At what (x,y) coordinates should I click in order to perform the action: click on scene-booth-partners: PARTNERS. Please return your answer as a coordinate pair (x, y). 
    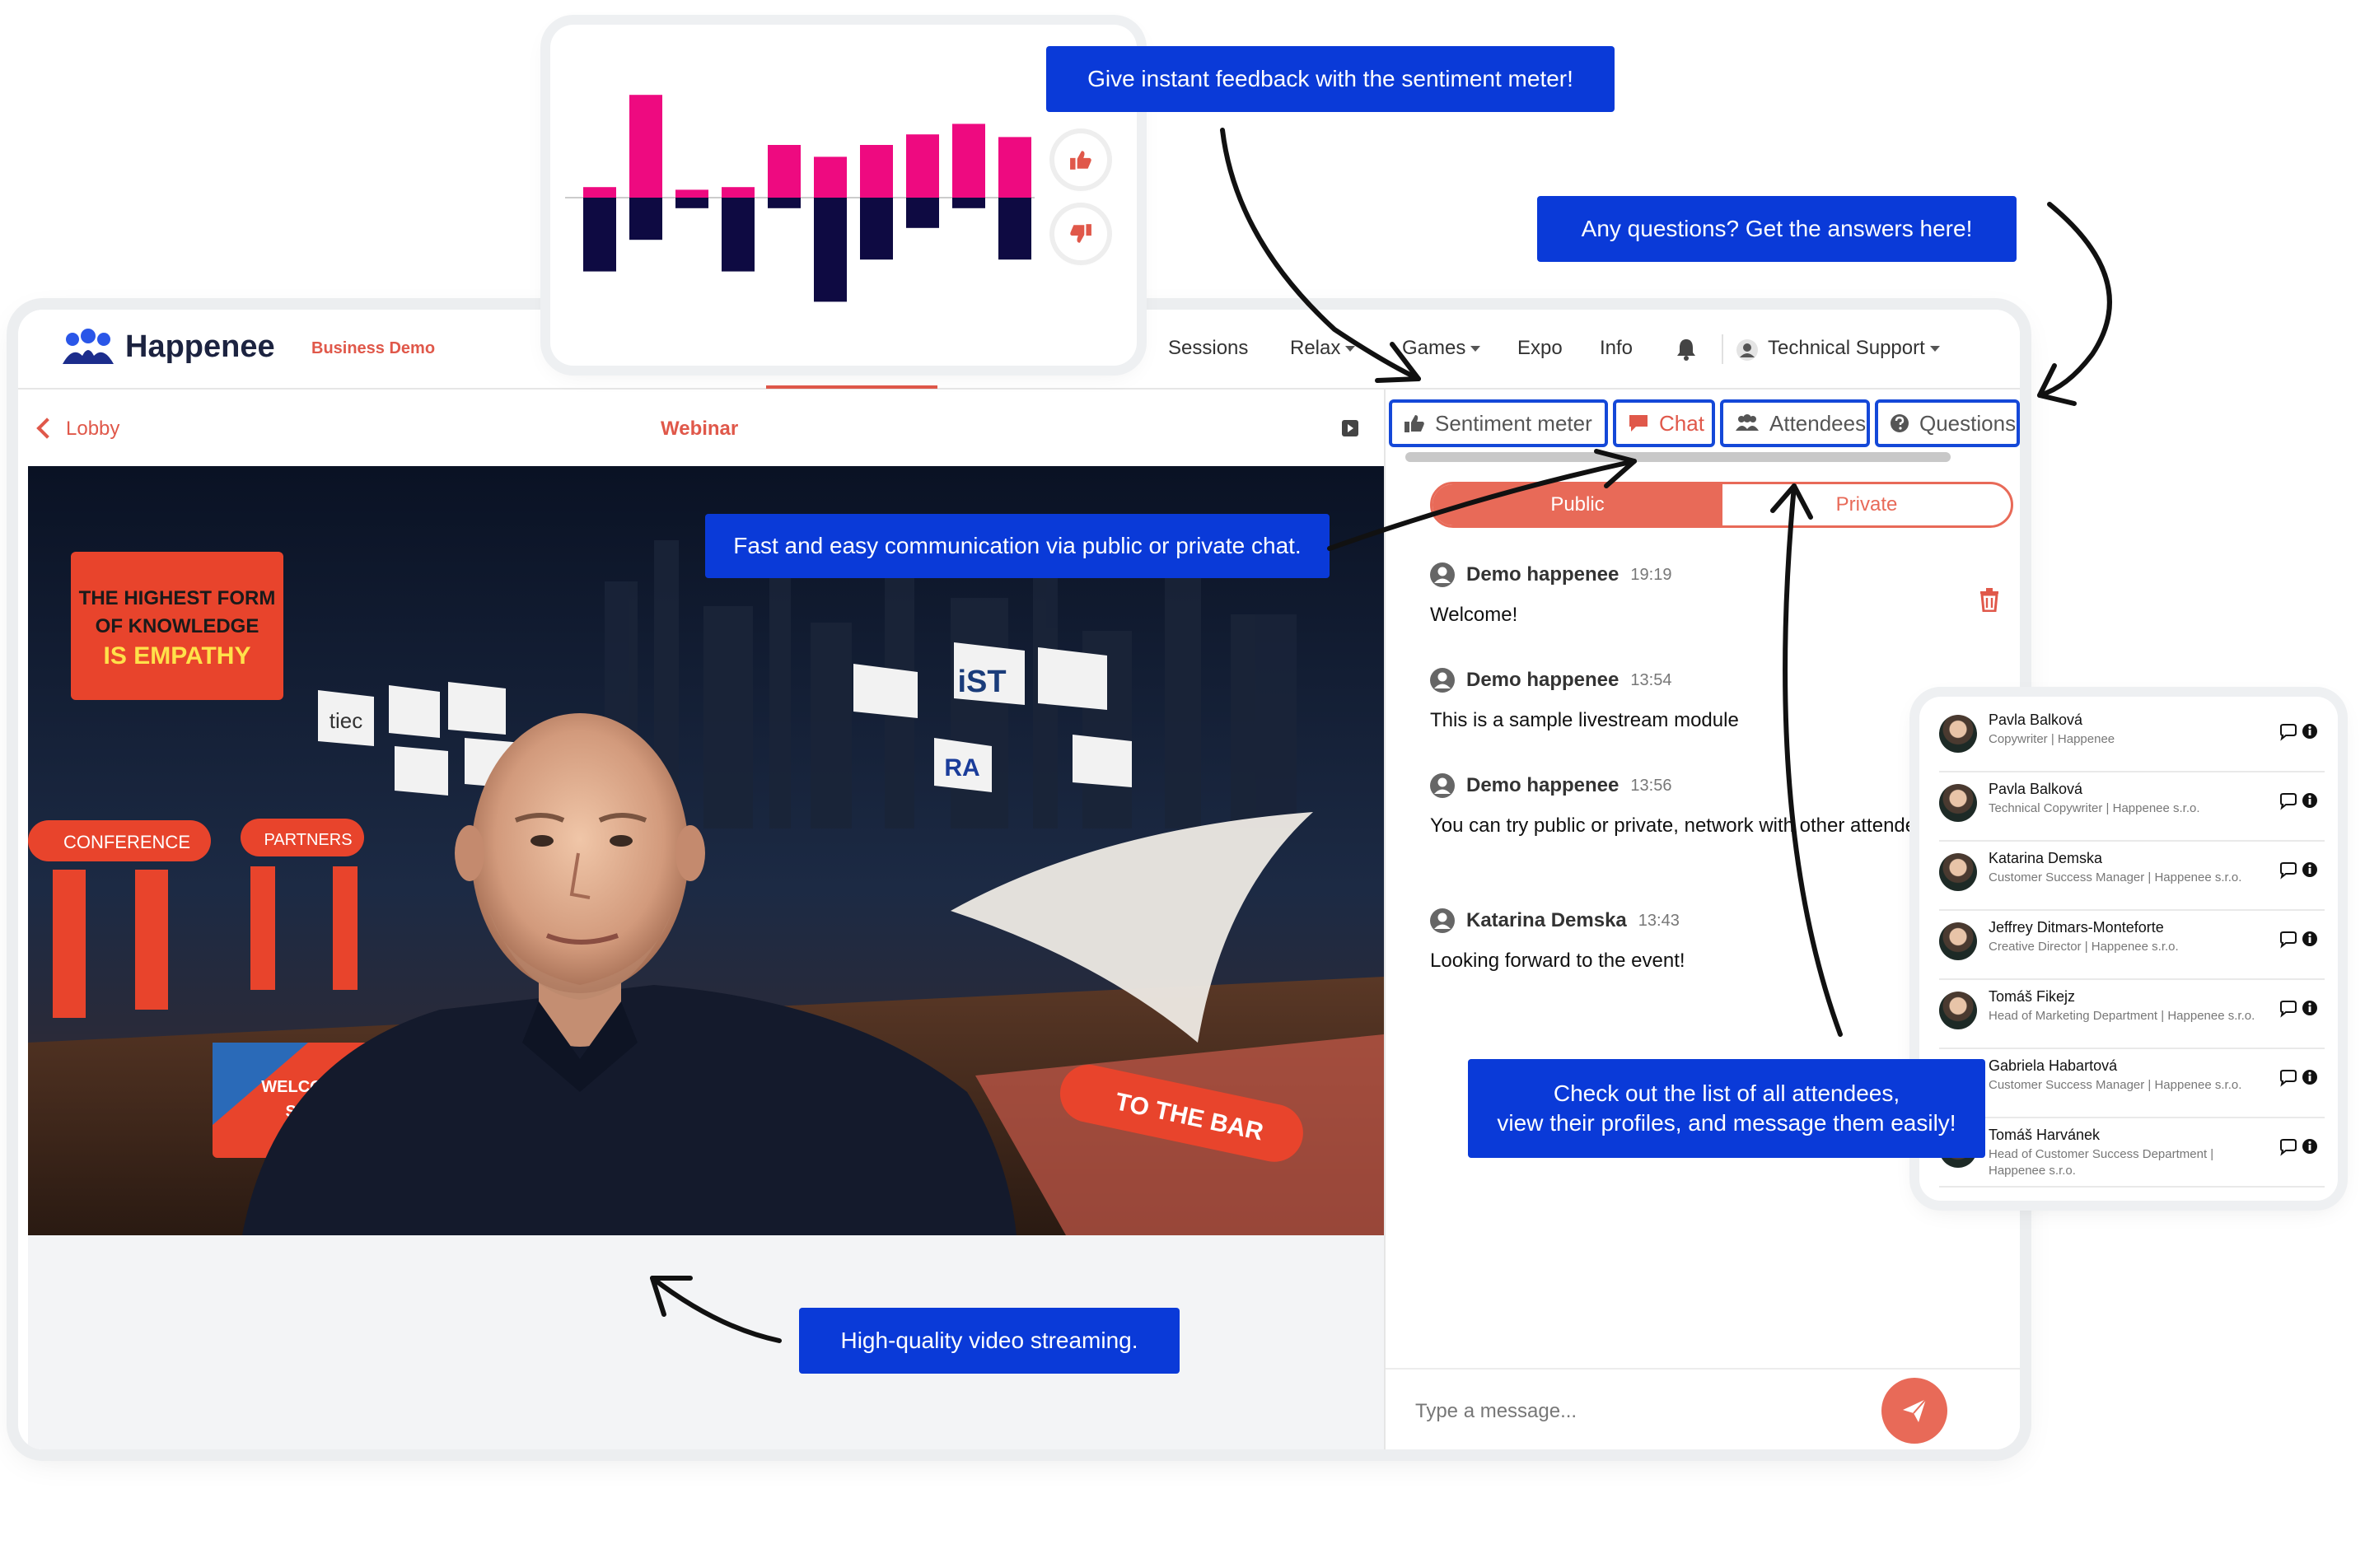
    Looking at the image, I should click on (308, 840).